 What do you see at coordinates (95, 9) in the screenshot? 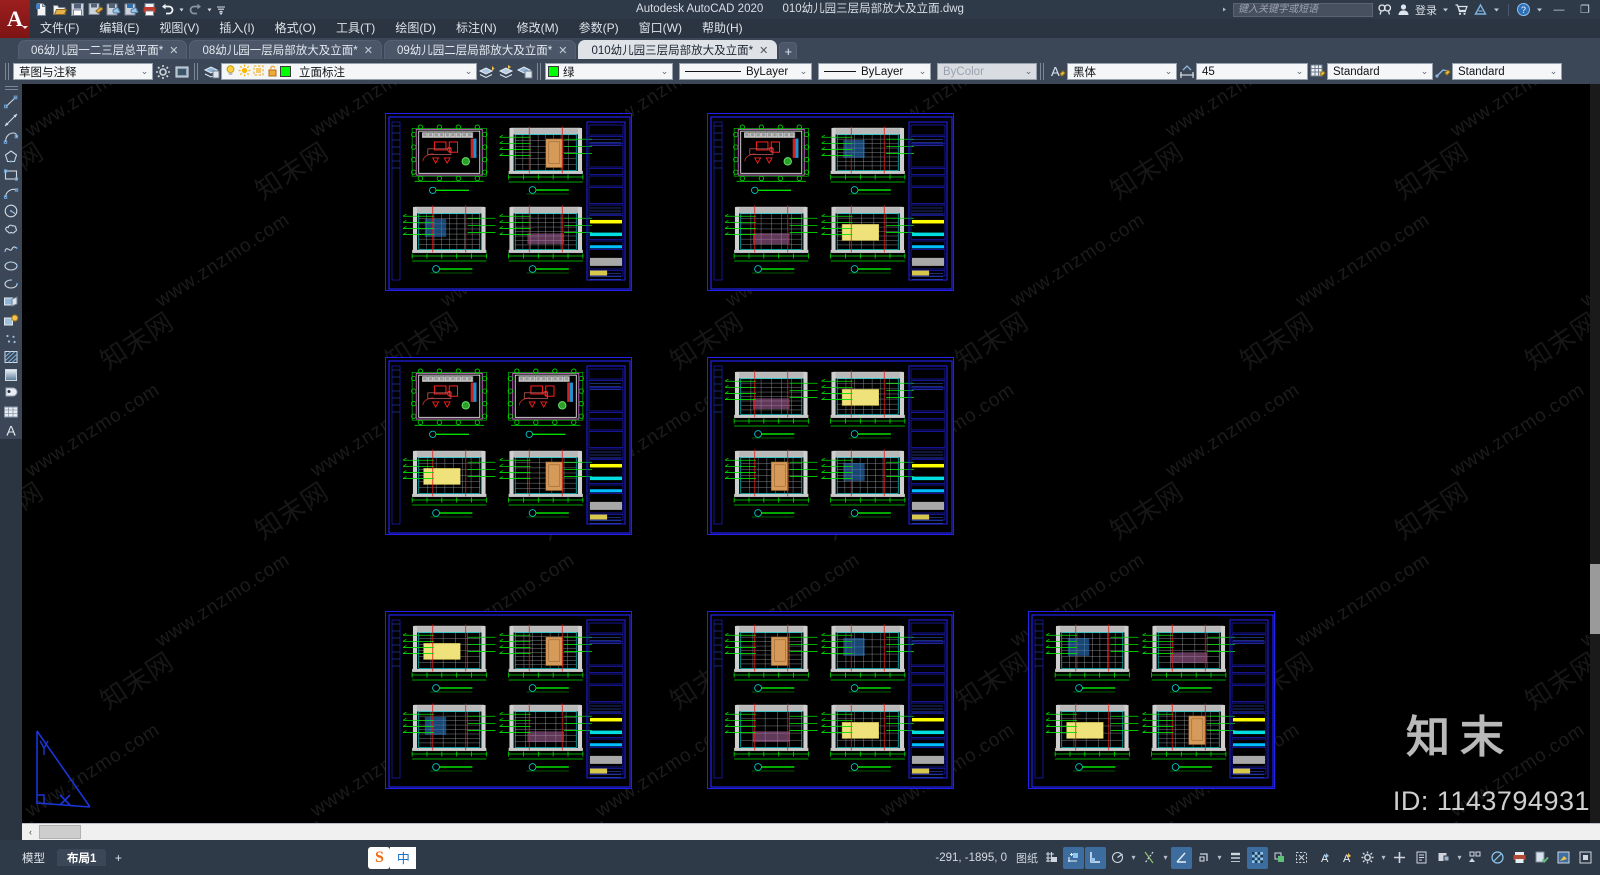
I see `save-as-icon` at bounding box center [95, 9].